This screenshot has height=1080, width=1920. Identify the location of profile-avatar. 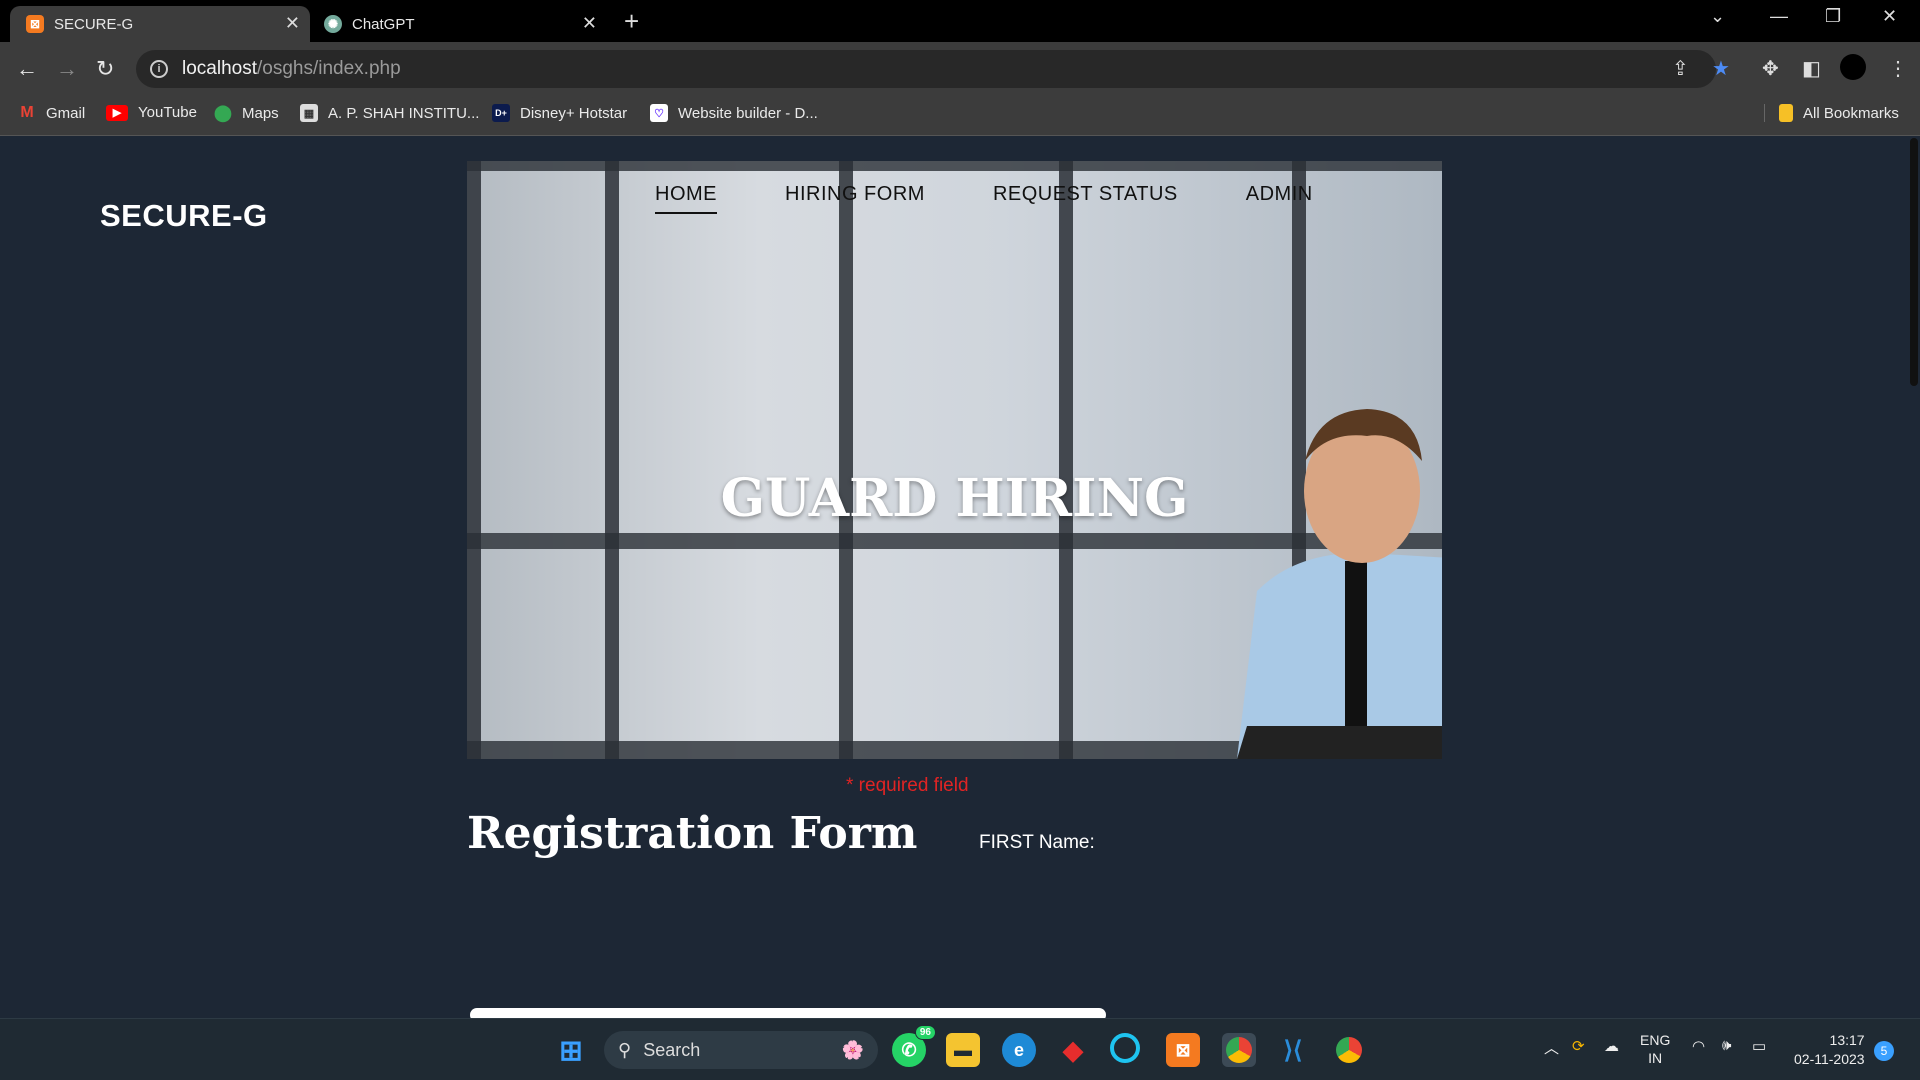
(1853, 67).